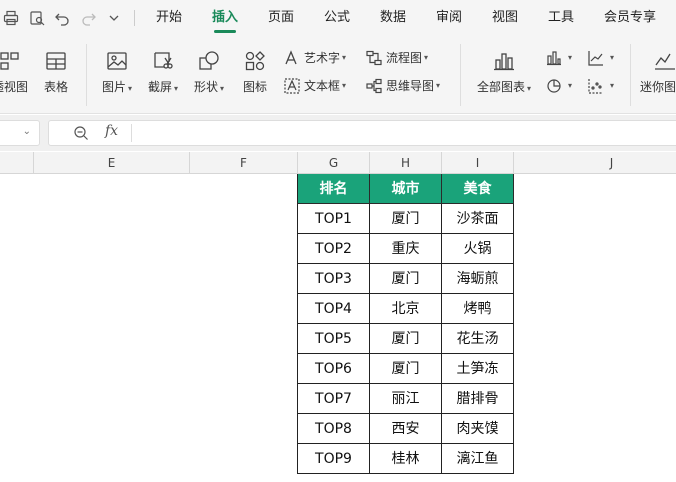 Image resolution: width=676 pixels, height=482 pixels. Describe the element at coordinates (478, 459) in the screenshot. I see `table-cell-food: 漓江鱼` at that location.